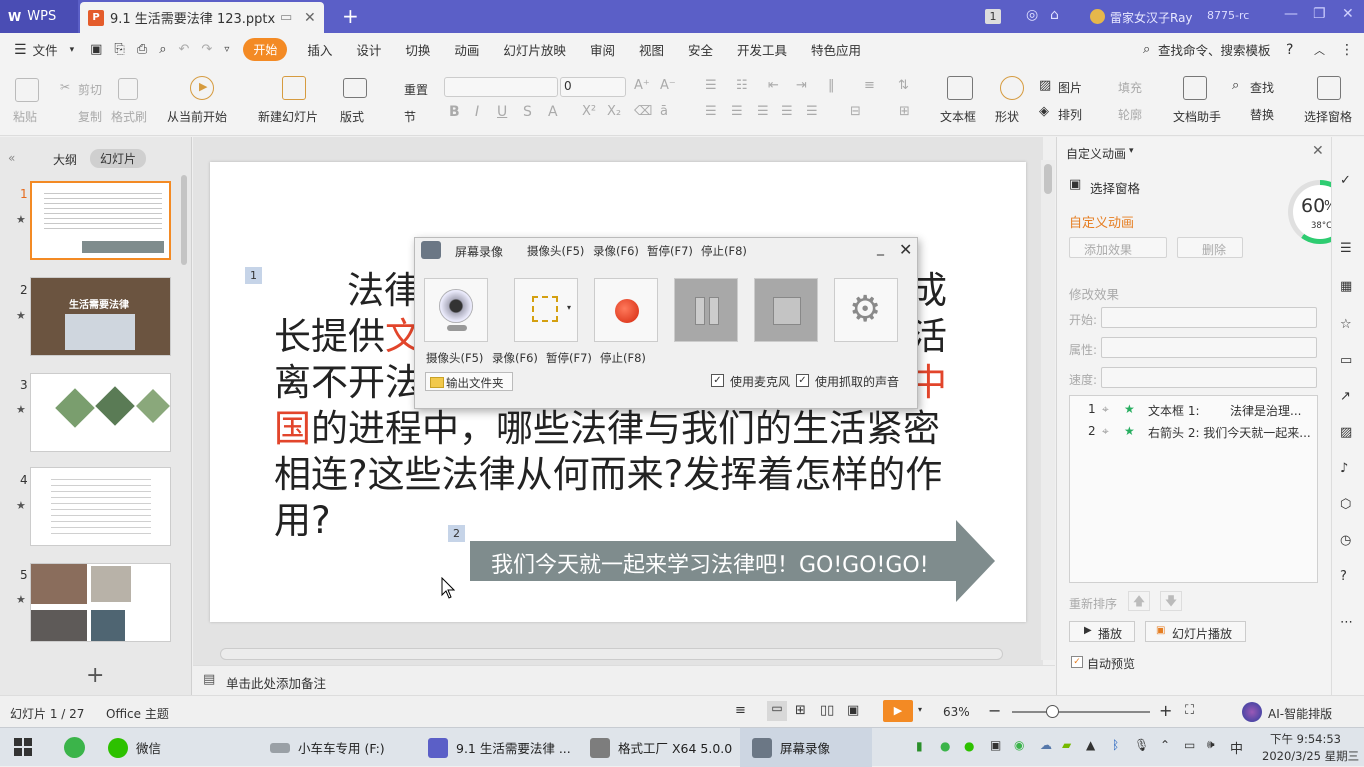  What do you see at coordinates (661, 747) in the screenshot?
I see `taskbar-format-factory: 格式工厂 X64 5.0.0` at bounding box center [661, 747].